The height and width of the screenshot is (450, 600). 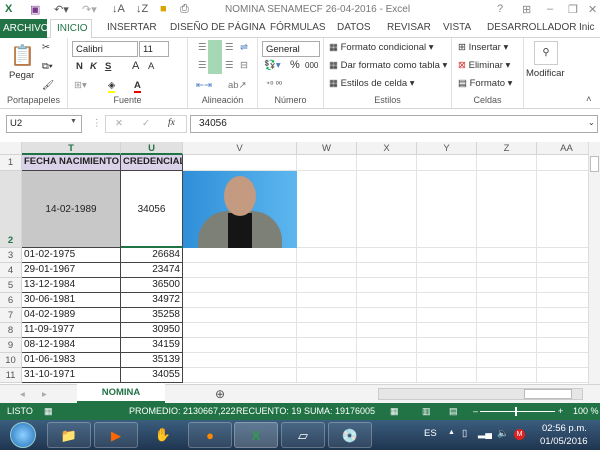 What do you see at coordinates (152, 330) in the screenshot?
I see `credential-cell: 30950` at bounding box center [152, 330].